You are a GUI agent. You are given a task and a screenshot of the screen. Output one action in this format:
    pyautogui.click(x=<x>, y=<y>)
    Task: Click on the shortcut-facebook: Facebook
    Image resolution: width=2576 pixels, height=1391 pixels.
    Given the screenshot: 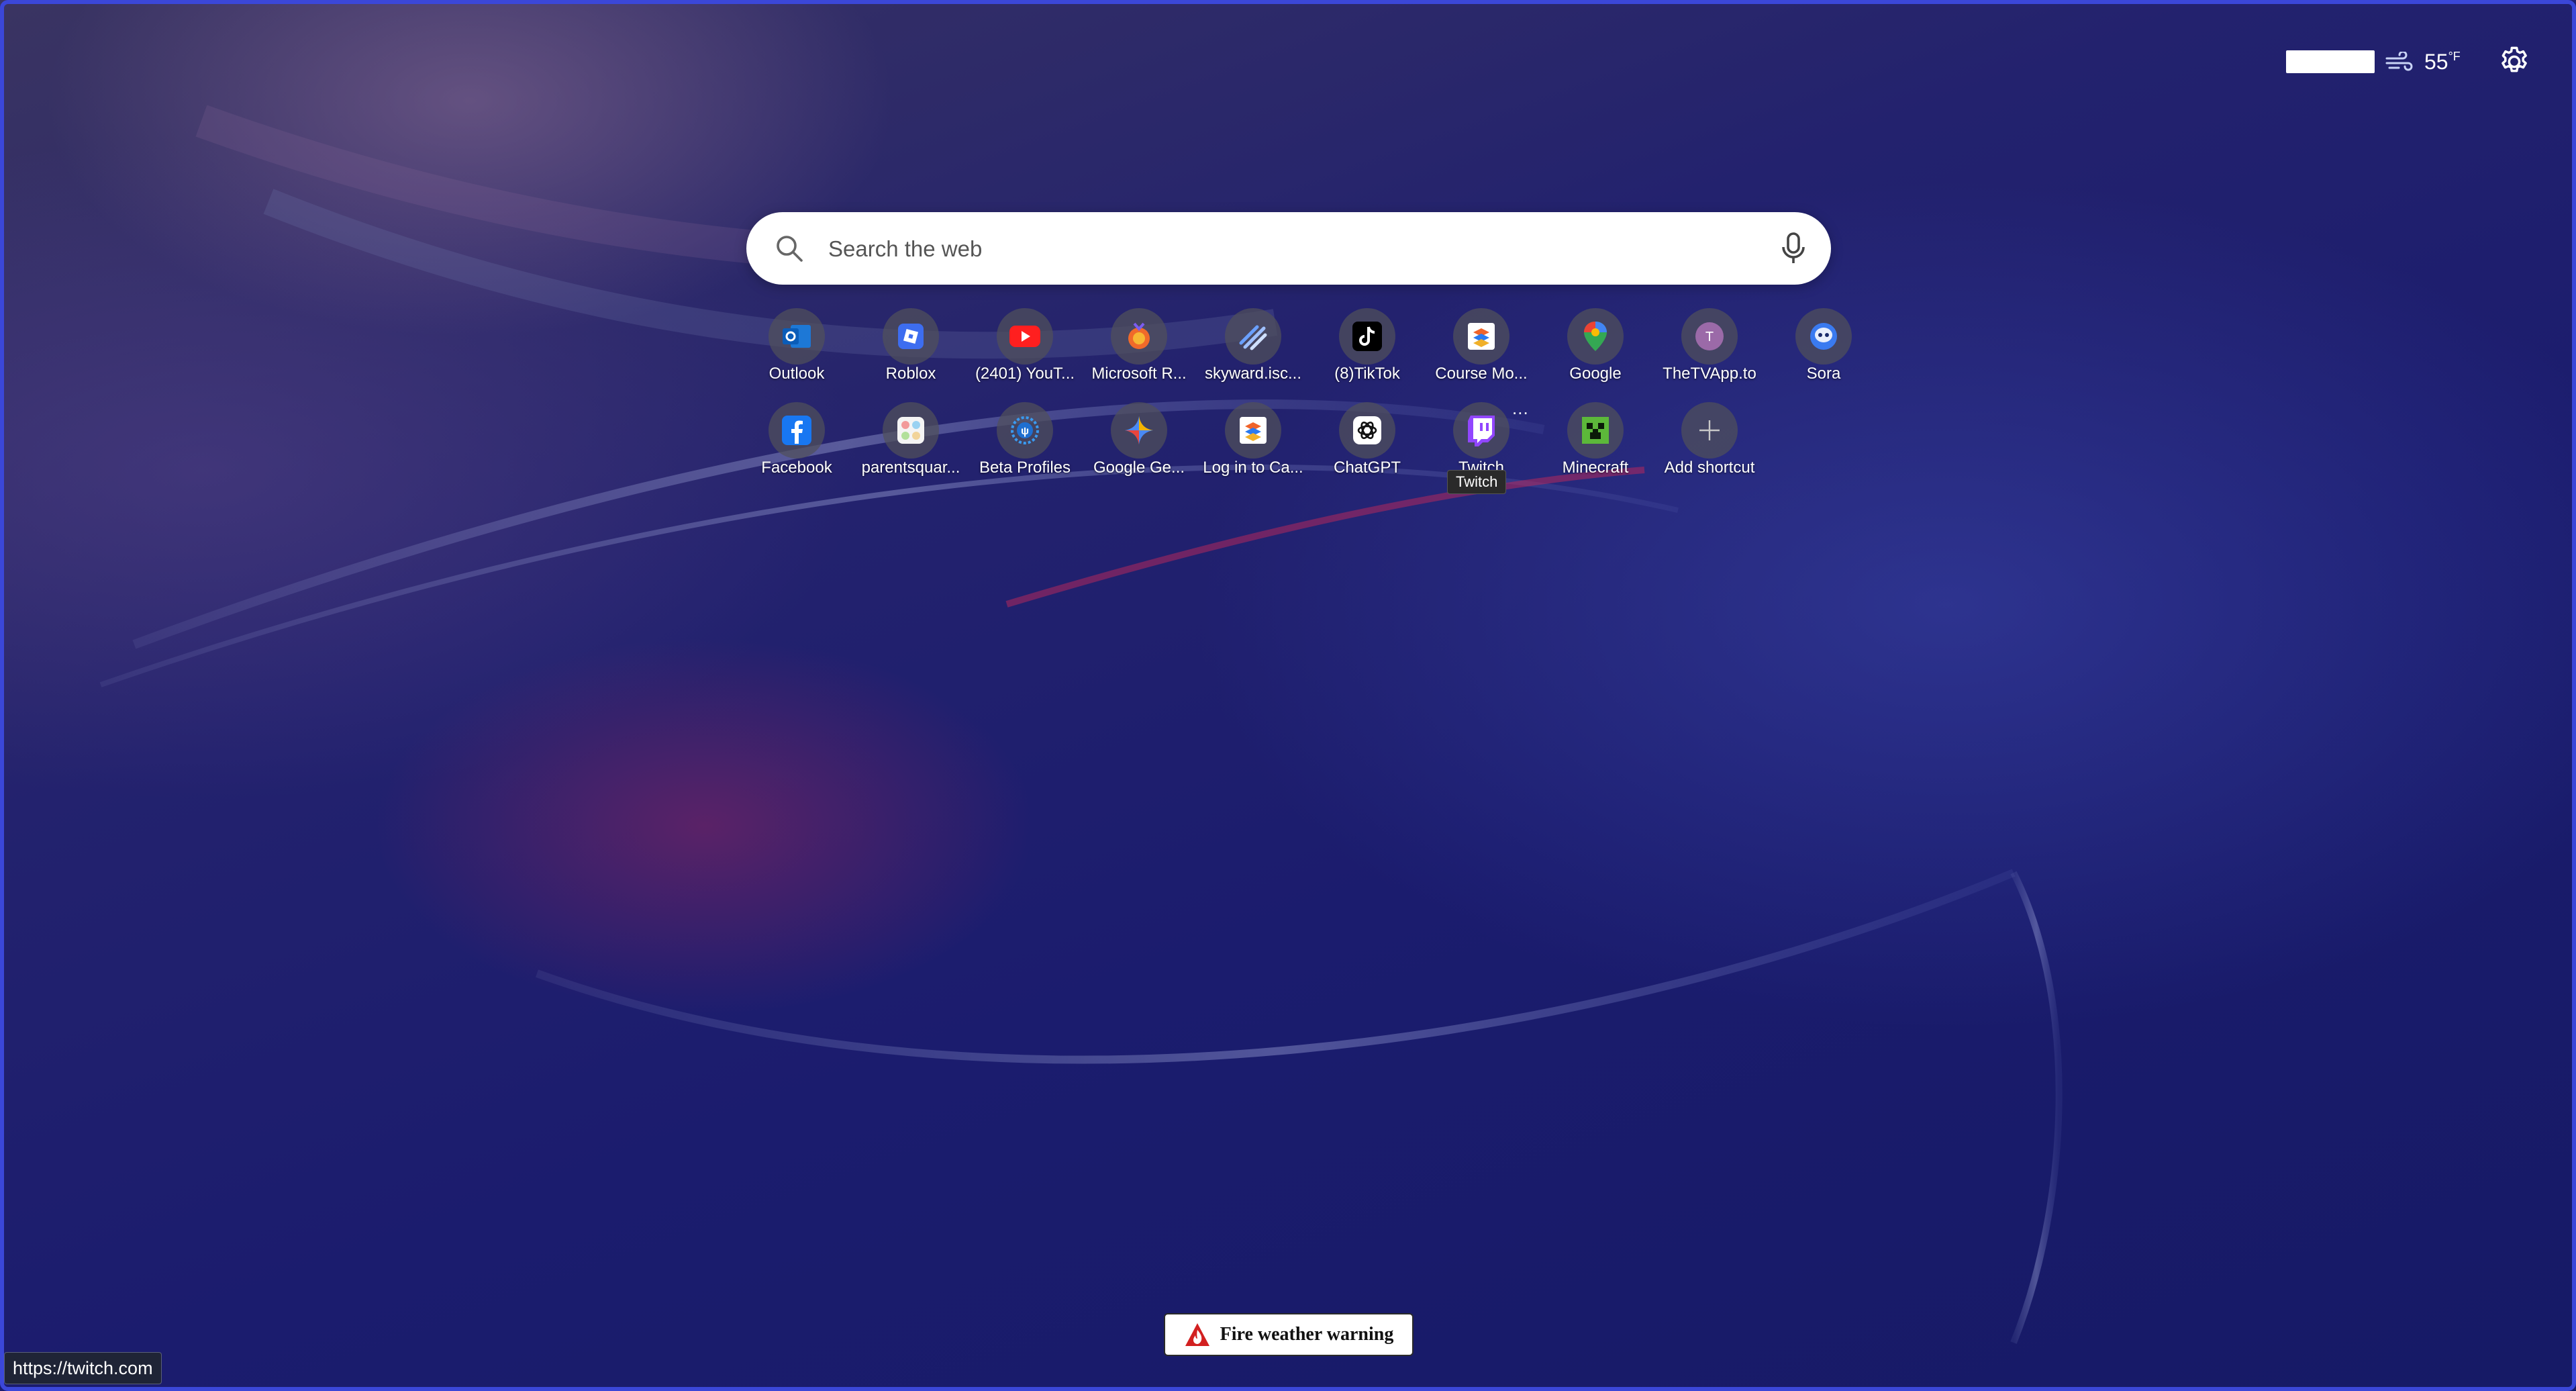 What is the action you would take?
    pyautogui.click(x=797, y=446)
    